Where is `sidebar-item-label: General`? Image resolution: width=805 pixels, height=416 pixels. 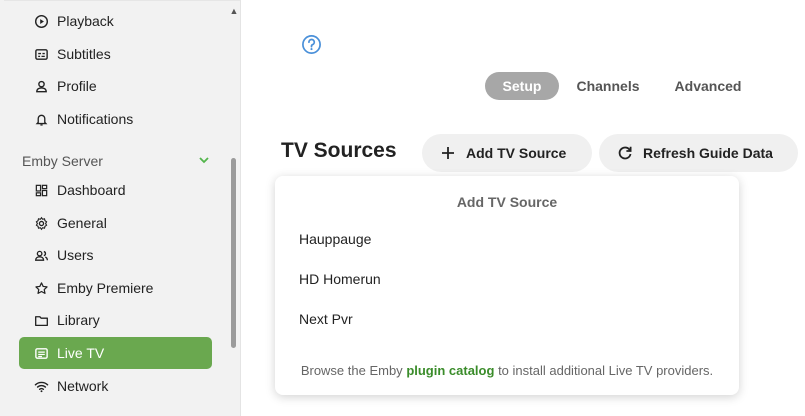 sidebar-item-label: General is located at coordinates (82, 223).